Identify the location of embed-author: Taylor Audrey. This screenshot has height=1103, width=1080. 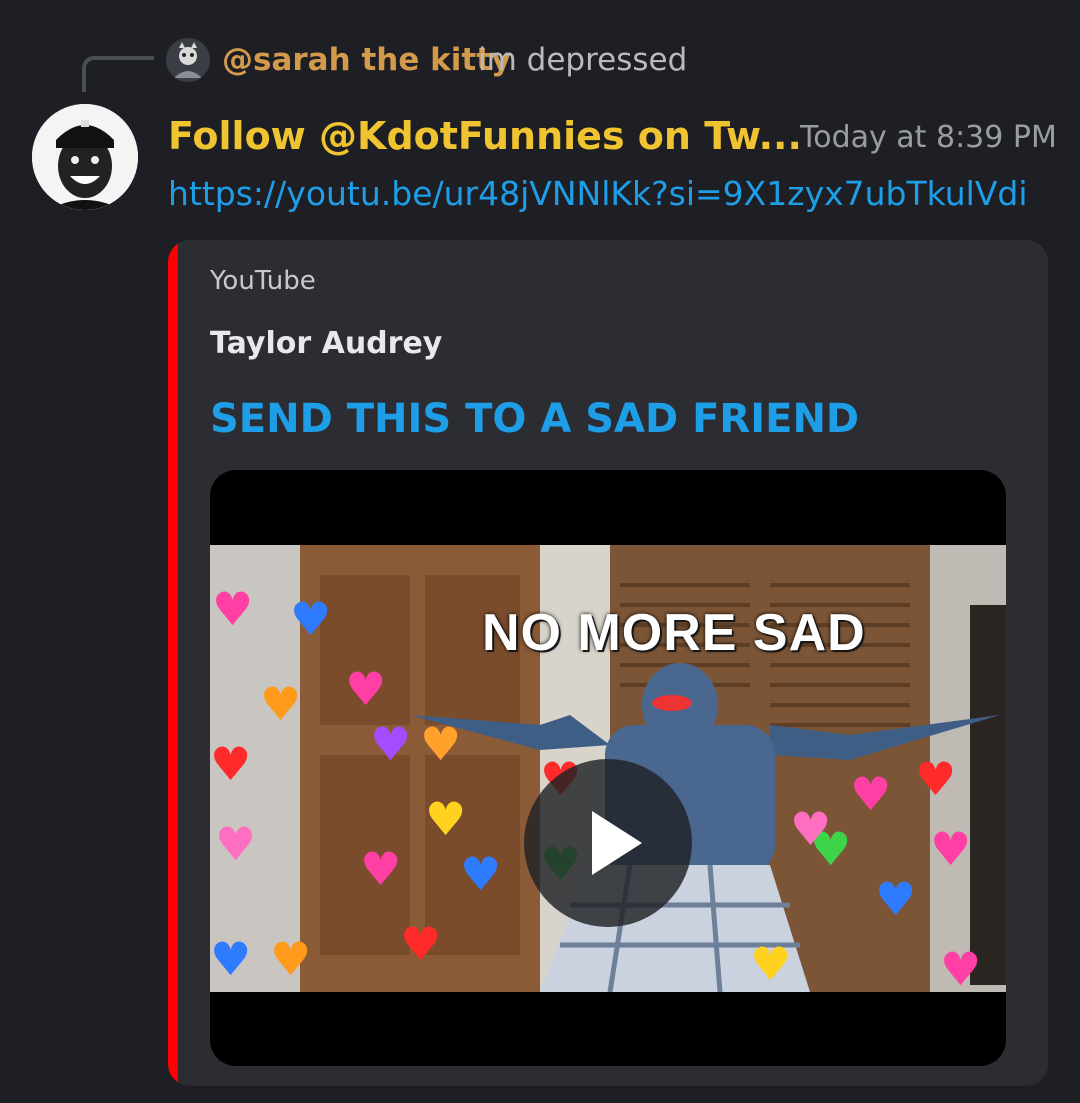
(326, 344).